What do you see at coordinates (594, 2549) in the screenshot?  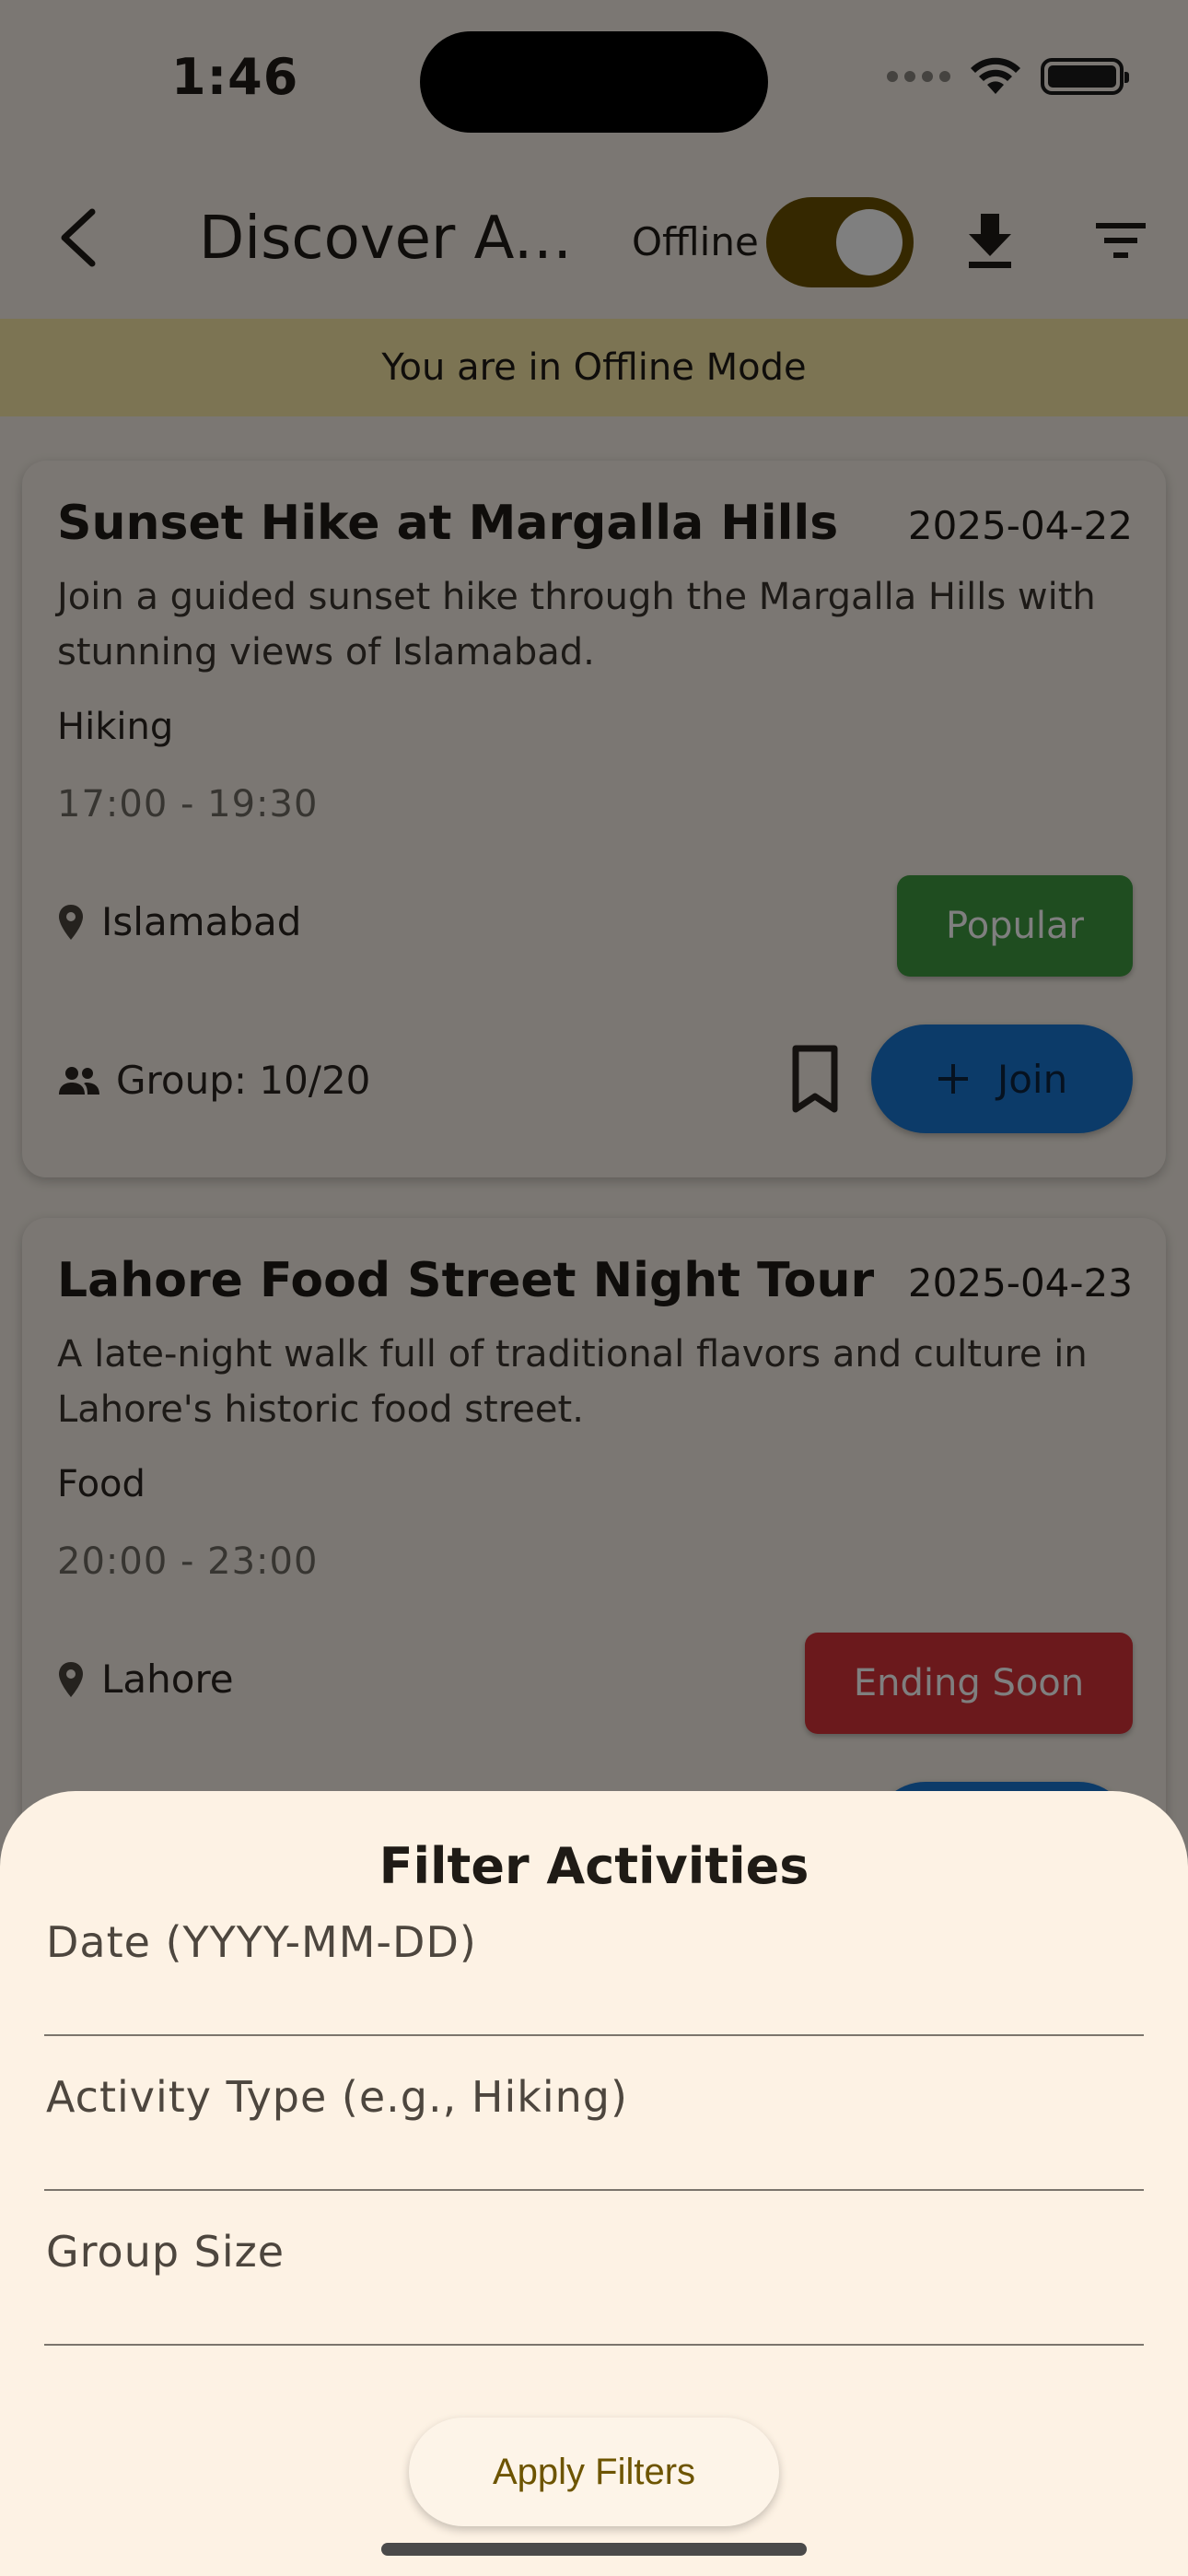 I see `home-indicator` at bounding box center [594, 2549].